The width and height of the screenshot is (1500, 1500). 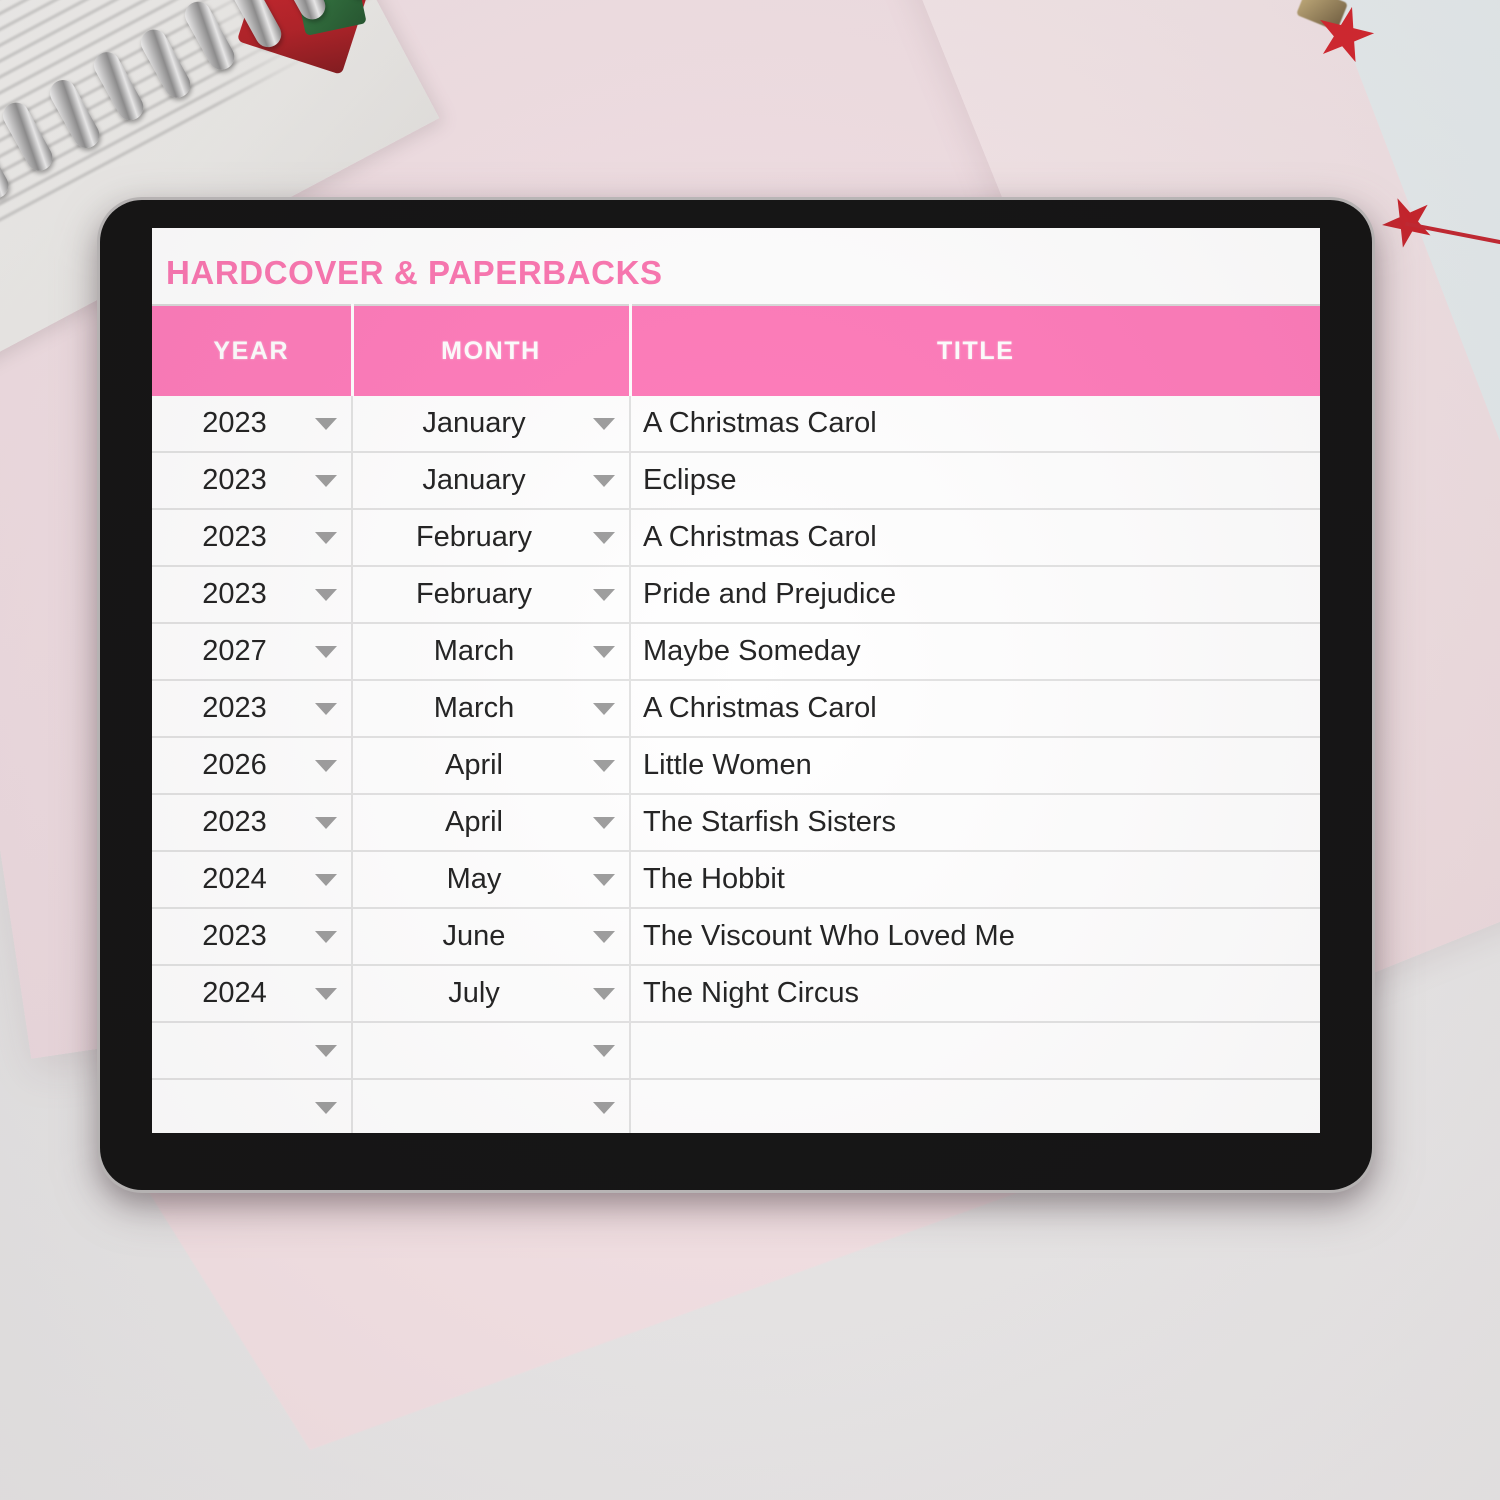 What do you see at coordinates (975, 481) in the screenshot?
I see `cell-title: Eclipse` at bounding box center [975, 481].